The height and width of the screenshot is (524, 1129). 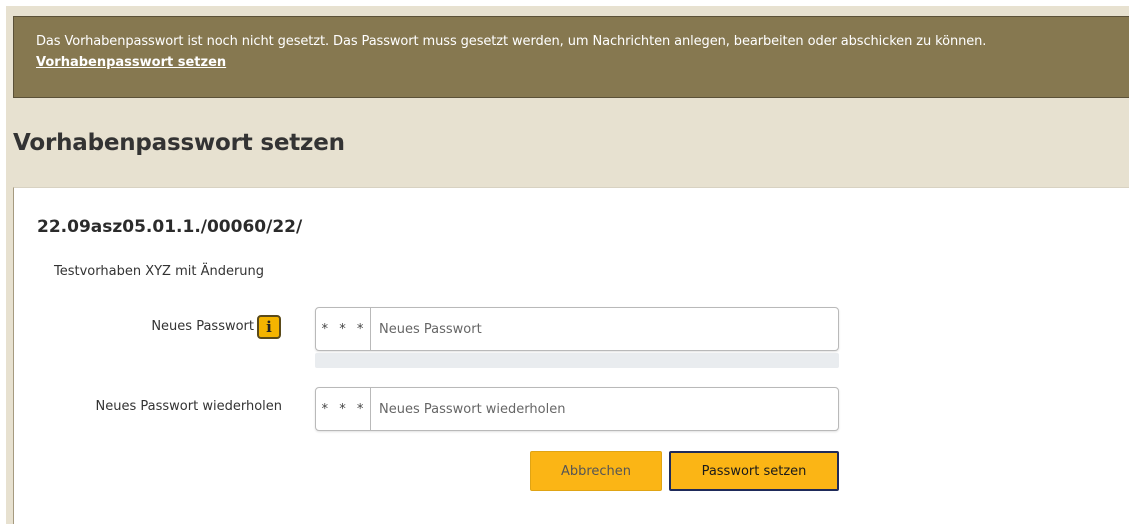 I want to click on repeat-password-group: * * *, so click(x=577, y=409).